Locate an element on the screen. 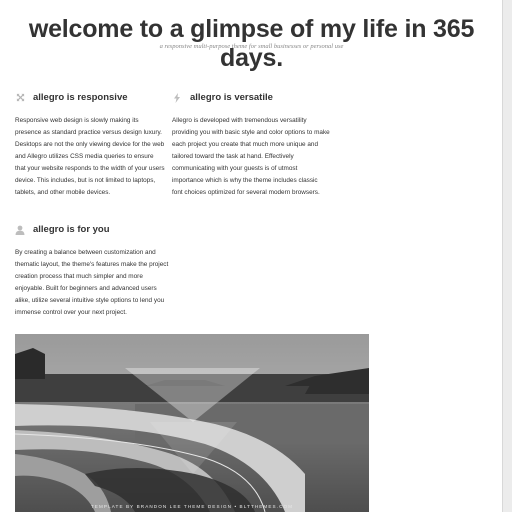  feature-title: allegro is for you is located at coordinates (71, 229).